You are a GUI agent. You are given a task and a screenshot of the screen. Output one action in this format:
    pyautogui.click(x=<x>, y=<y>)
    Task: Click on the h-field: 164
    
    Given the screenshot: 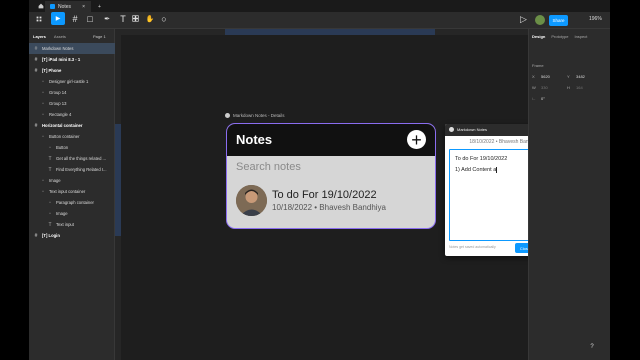 What is the action you would take?
    pyautogui.click(x=579, y=87)
    